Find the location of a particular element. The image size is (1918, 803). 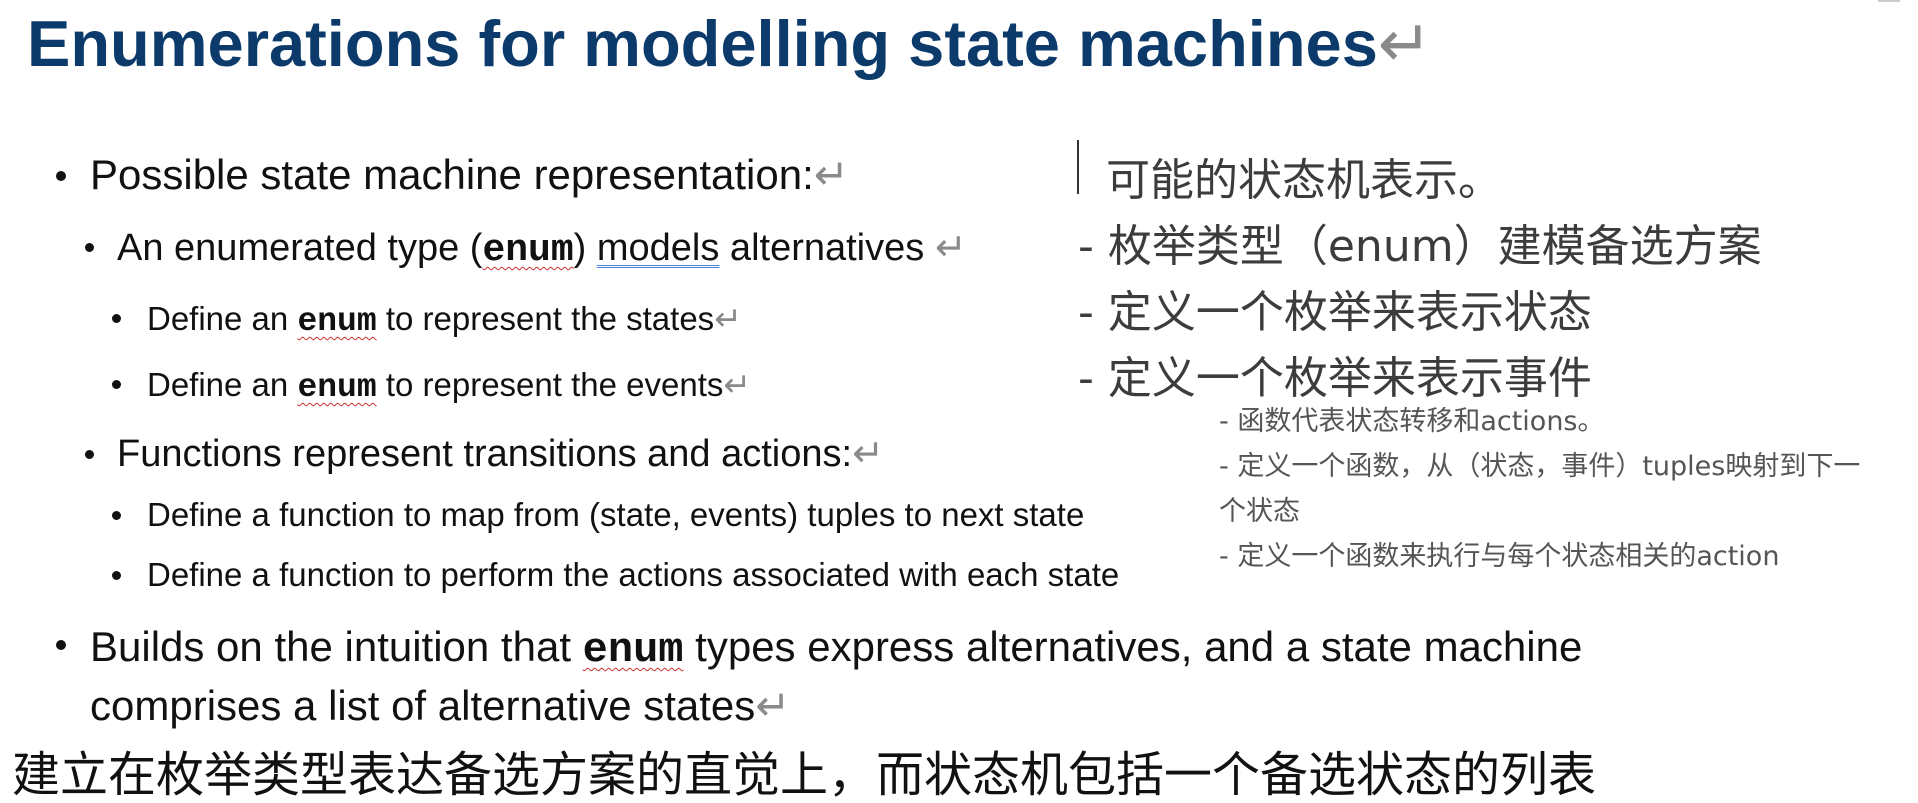

bullet-define-enum-states: Define an enum to represent the states↵ is located at coordinates (444, 319).